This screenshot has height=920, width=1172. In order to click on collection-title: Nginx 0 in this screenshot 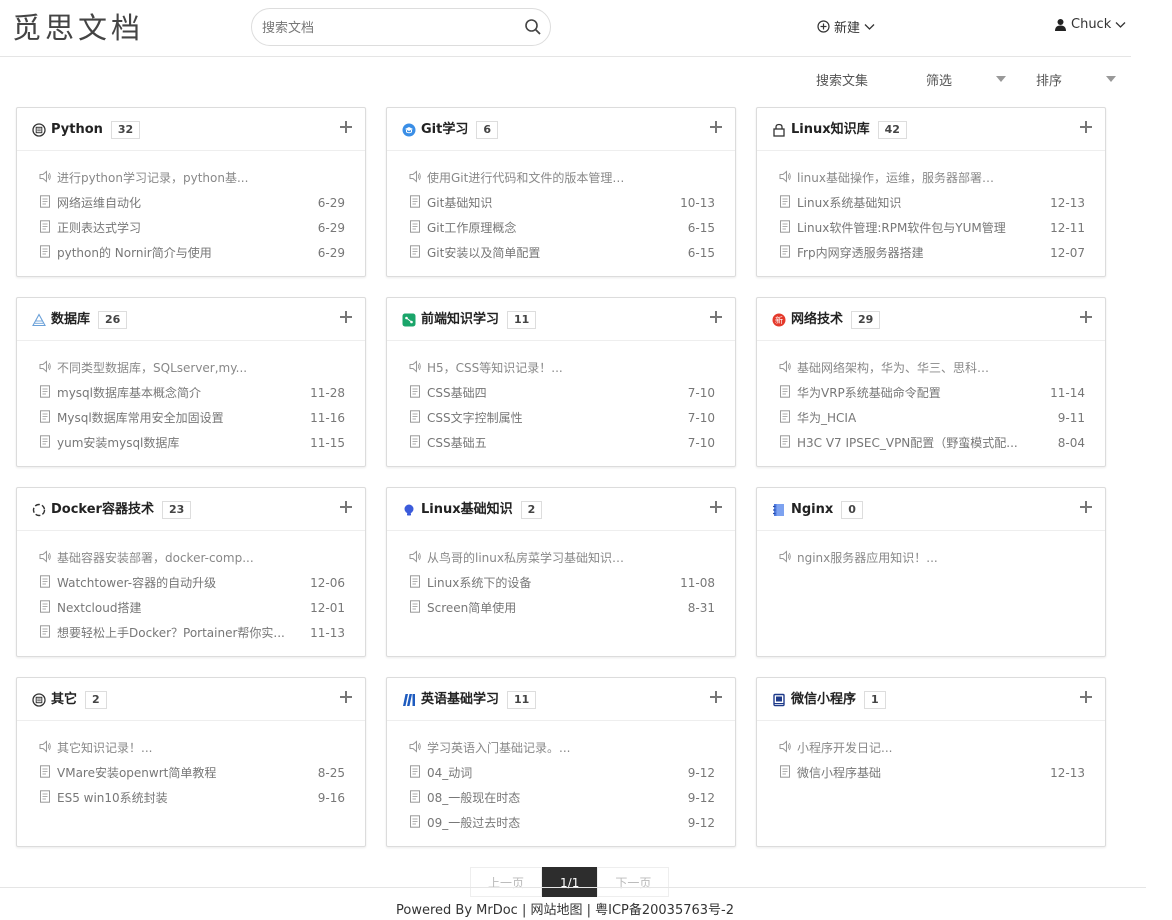, I will do `click(827, 510)`.